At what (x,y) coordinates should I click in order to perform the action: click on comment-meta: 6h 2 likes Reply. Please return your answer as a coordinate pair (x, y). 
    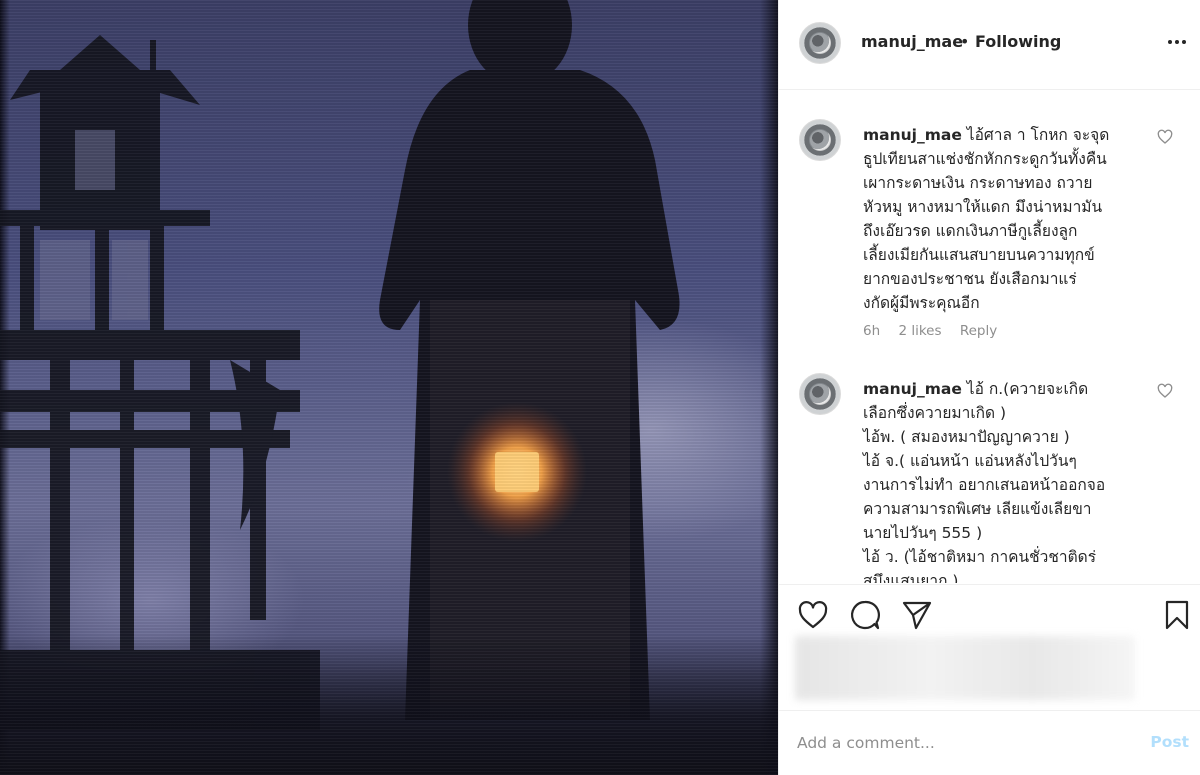
    Looking at the image, I should click on (937, 331).